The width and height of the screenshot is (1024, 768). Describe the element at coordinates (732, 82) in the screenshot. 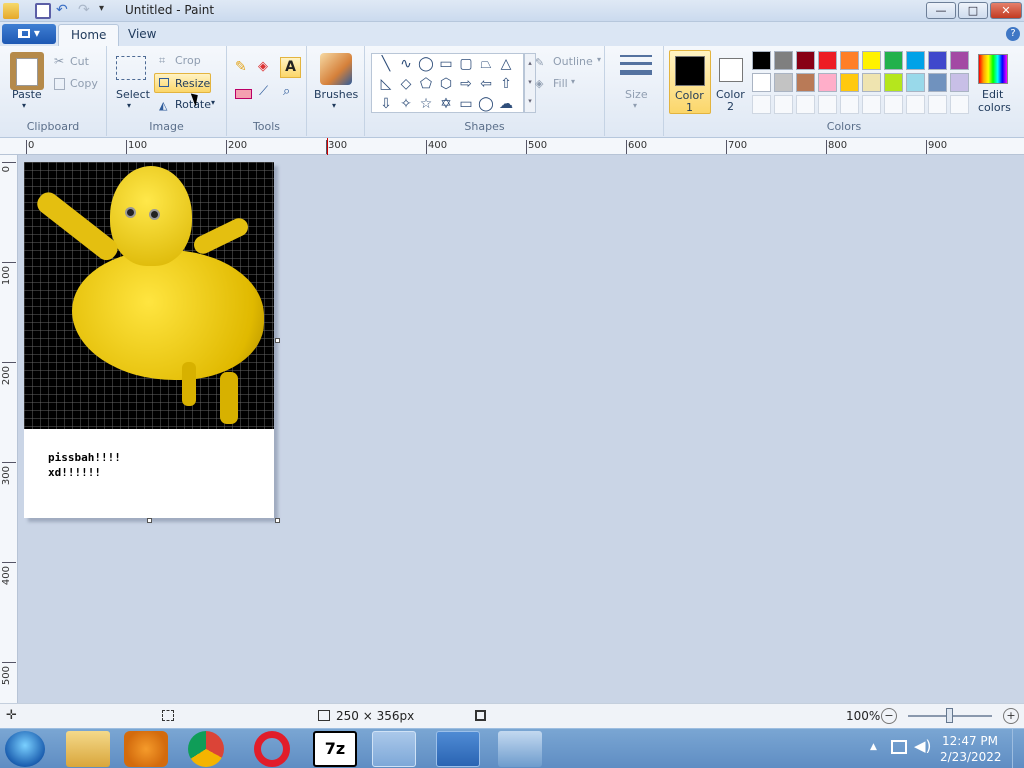

I see `color2-button: Color 2` at that location.